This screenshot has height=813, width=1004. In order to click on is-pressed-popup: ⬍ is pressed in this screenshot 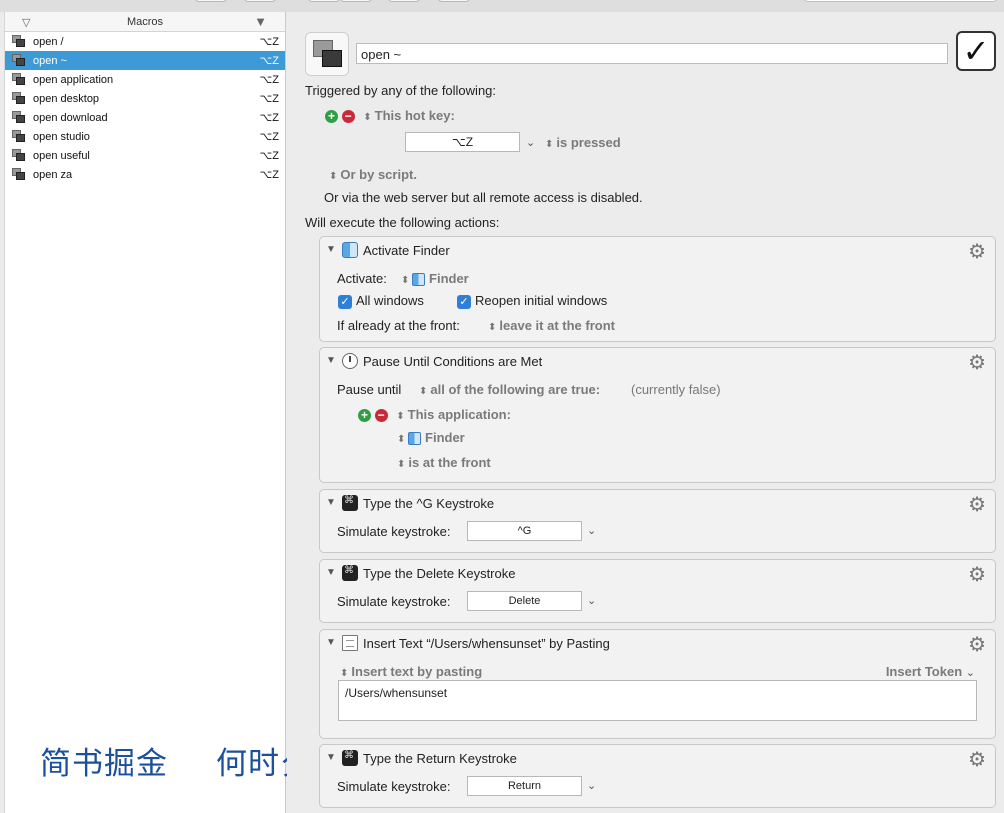, I will do `click(583, 142)`.